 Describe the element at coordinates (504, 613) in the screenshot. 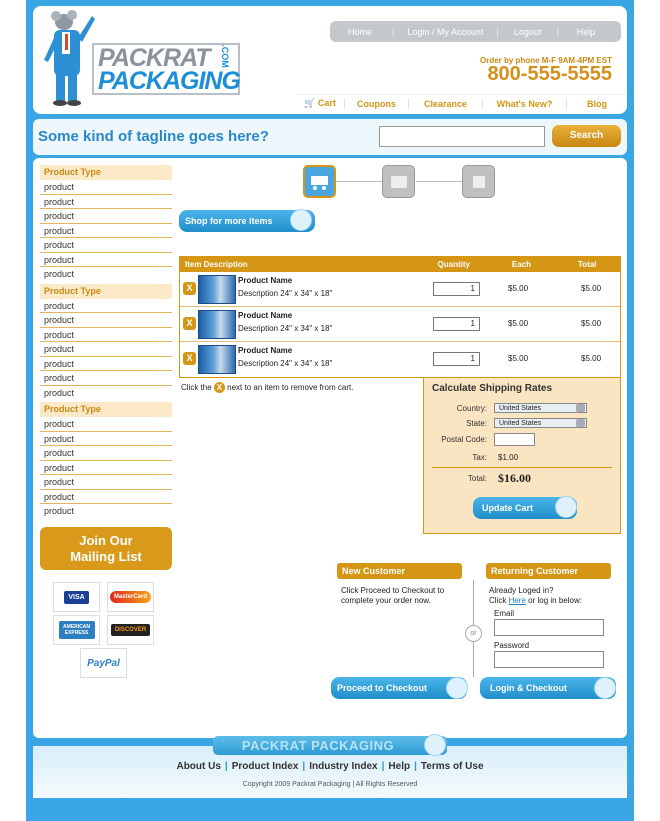

I see `email-label: Email` at that location.